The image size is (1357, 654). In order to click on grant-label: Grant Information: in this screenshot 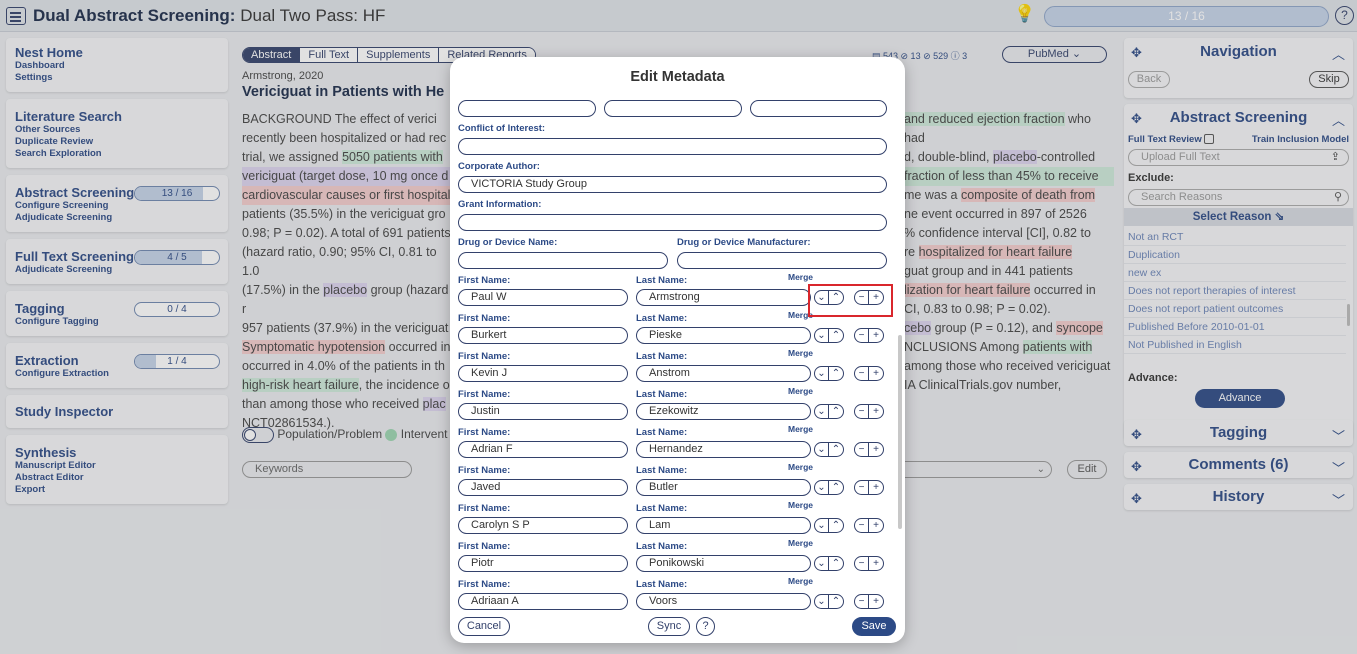, I will do `click(500, 204)`.